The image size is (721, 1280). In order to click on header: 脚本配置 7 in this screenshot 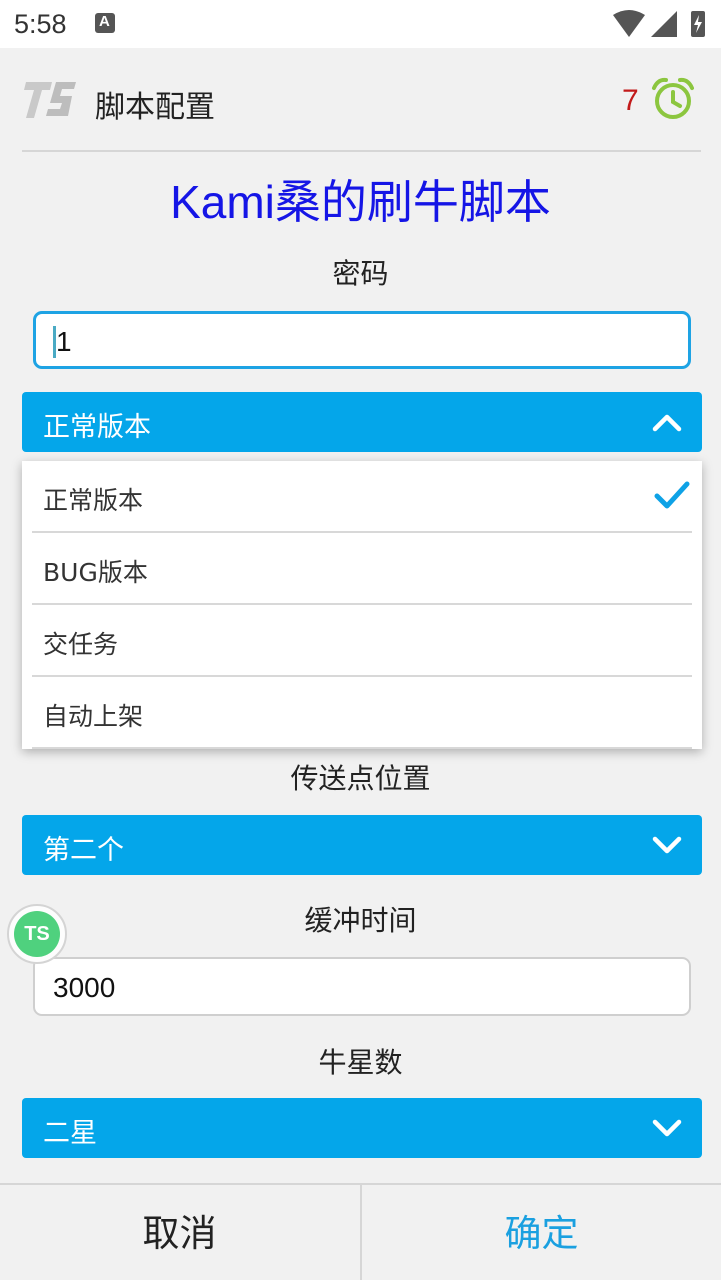, I will do `click(360, 100)`.